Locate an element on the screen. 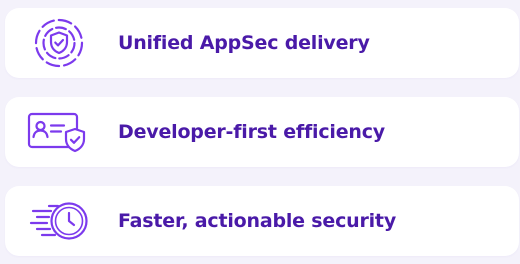 The image size is (520, 264). shield-gear-icon is located at coordinates (59, 43).